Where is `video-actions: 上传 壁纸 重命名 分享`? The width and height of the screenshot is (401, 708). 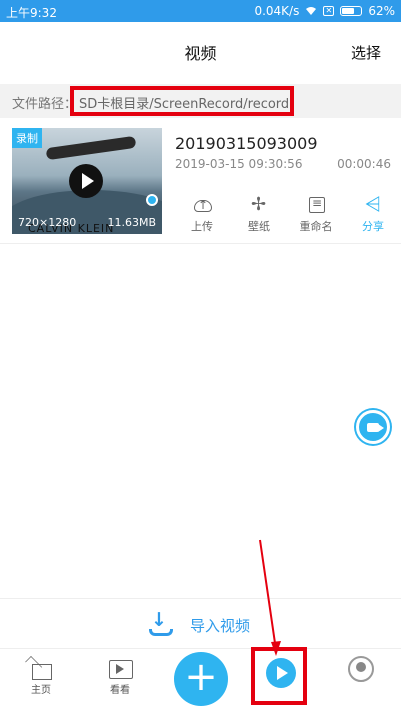 video-actions: 上传 壁纸 重命名 分享 is located at coordinates (287, 216).